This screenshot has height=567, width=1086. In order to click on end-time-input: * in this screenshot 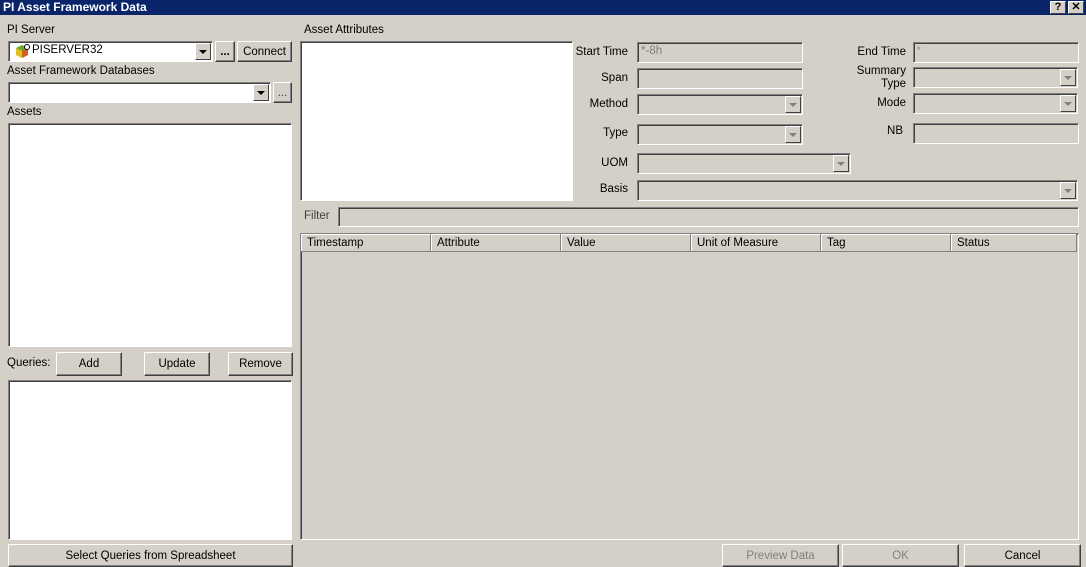, I will do `click(996, 52)`.